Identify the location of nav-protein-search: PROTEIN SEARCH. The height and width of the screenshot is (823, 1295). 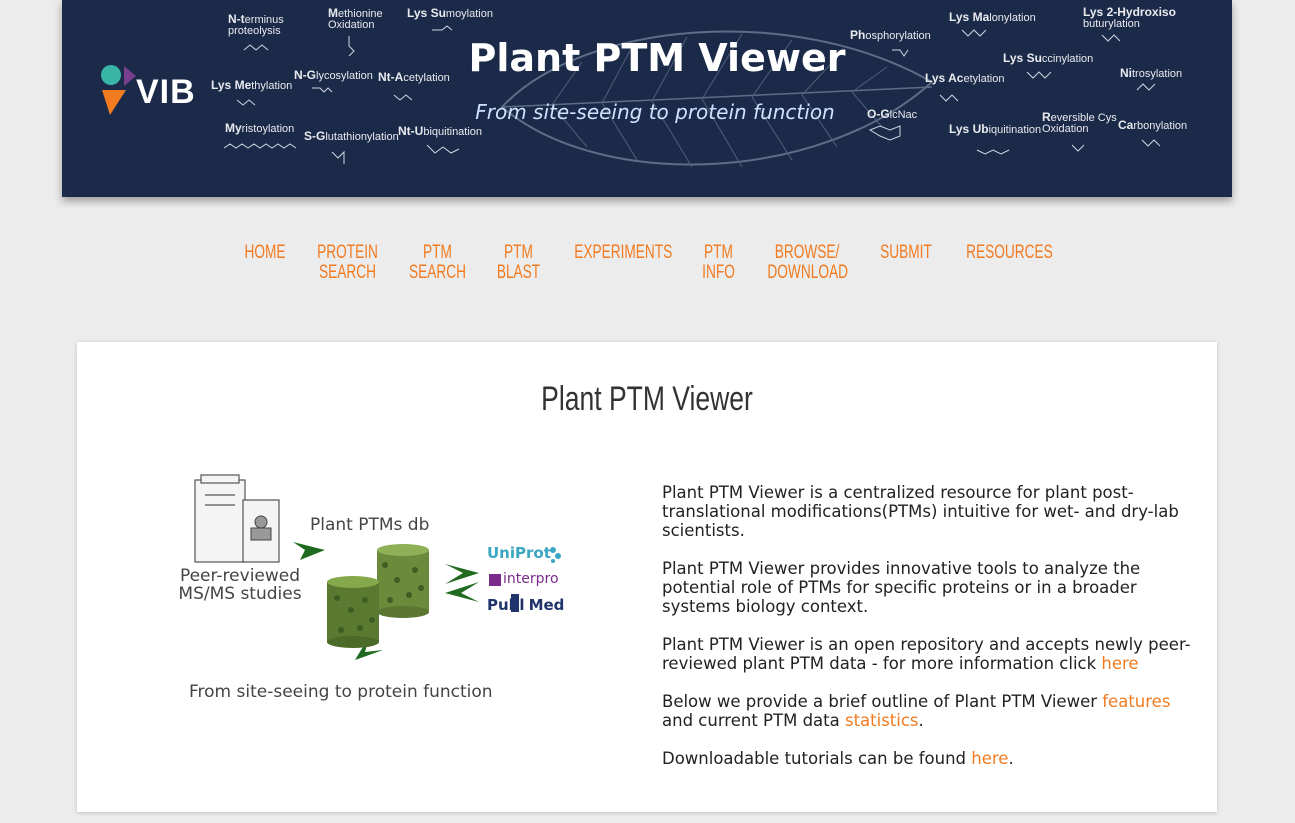
(347, 263).